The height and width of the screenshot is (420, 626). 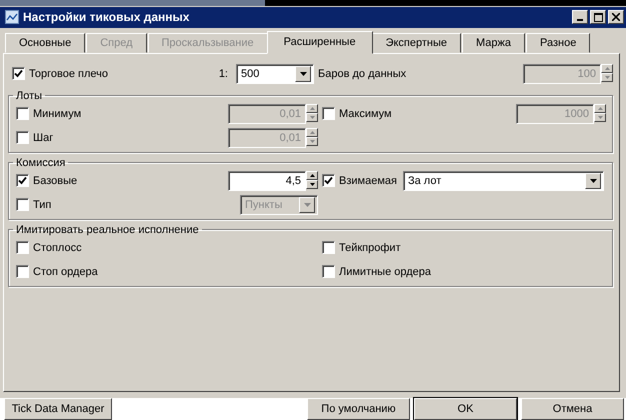 What do you see at coordinates (40, 162) in the screenshot?
I see `group-title: Комиссия` at bounding box center [40, 162].